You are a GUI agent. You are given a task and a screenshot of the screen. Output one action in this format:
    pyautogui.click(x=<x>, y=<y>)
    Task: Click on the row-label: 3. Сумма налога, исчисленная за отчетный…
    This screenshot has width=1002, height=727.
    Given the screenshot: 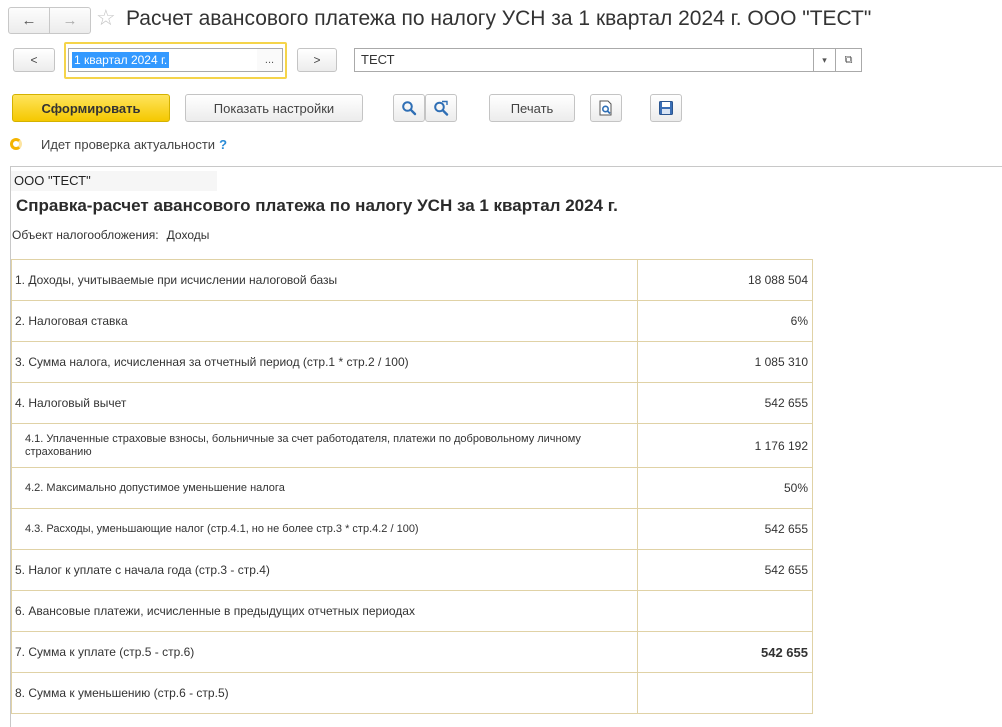 What is the action you would take?
    pyautogui.click(x=324, y=362)
    